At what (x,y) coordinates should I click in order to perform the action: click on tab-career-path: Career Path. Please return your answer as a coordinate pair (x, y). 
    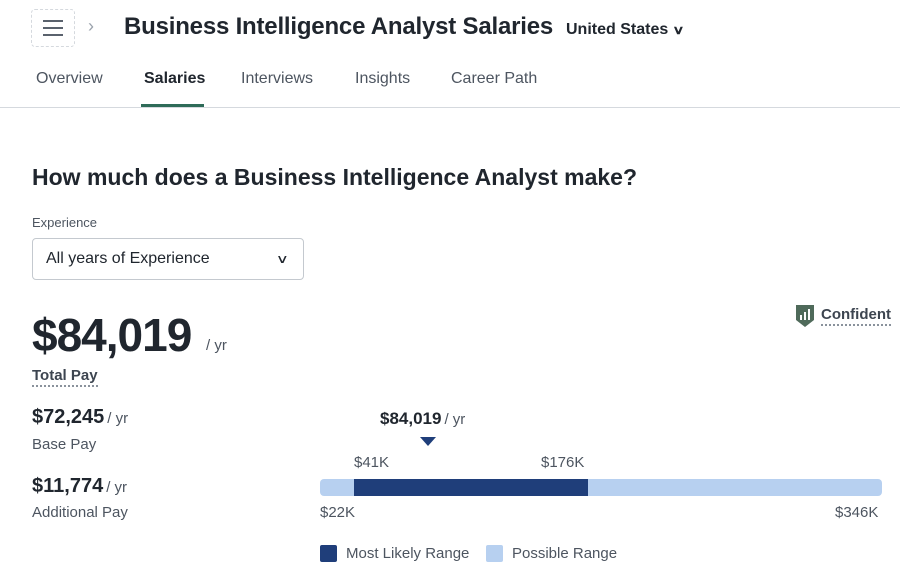
    Looking at the image, I should click on (494, 79).